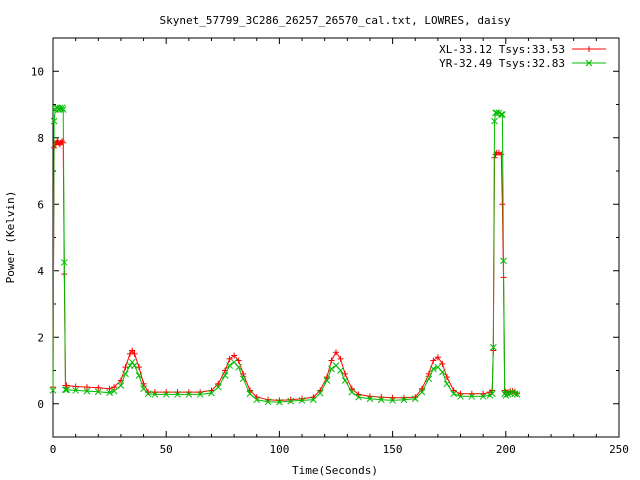  I want to click on legend: XL-33.12 Tsys:33.53 YR-32.49 Tsys:32.83, so click(522, 56).